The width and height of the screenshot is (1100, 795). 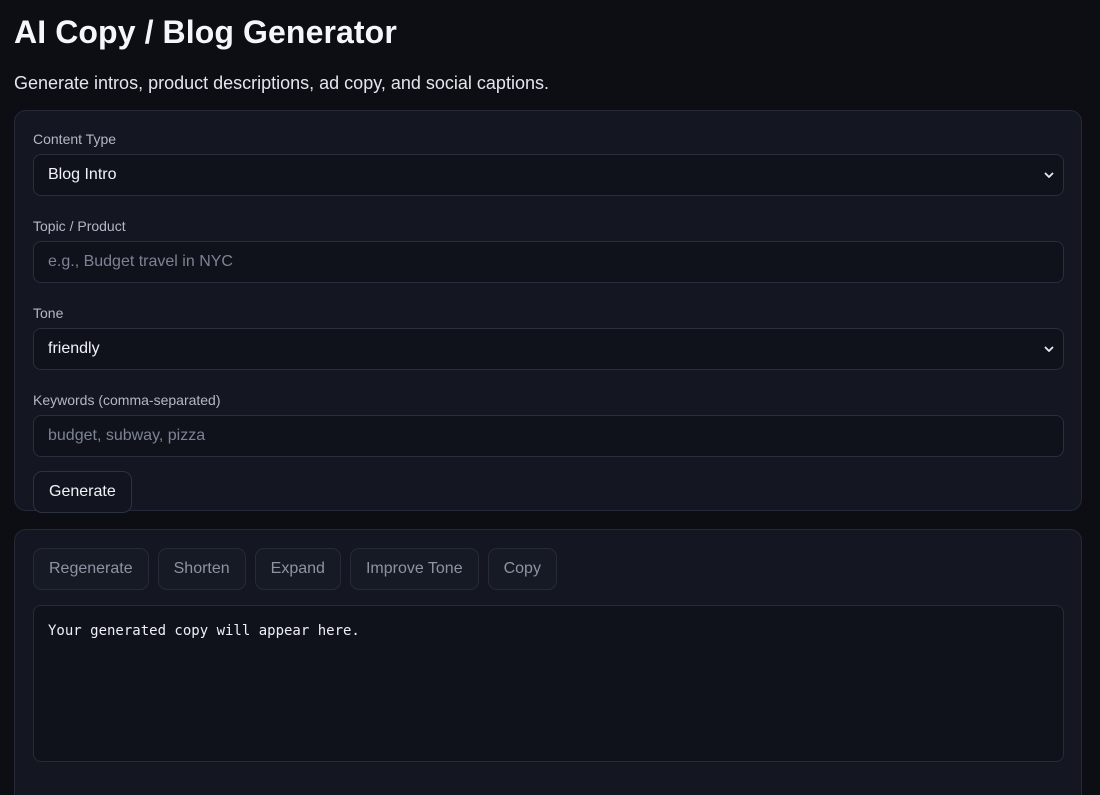 What do you see at coordinates (48, 313) in the screenshot?
I see `tone-label: Tone` at bounding box center [48, 313].